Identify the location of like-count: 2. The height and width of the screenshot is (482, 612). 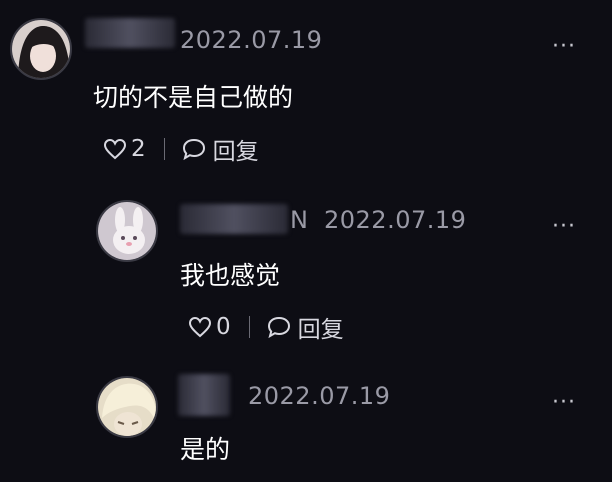
(138, 149).